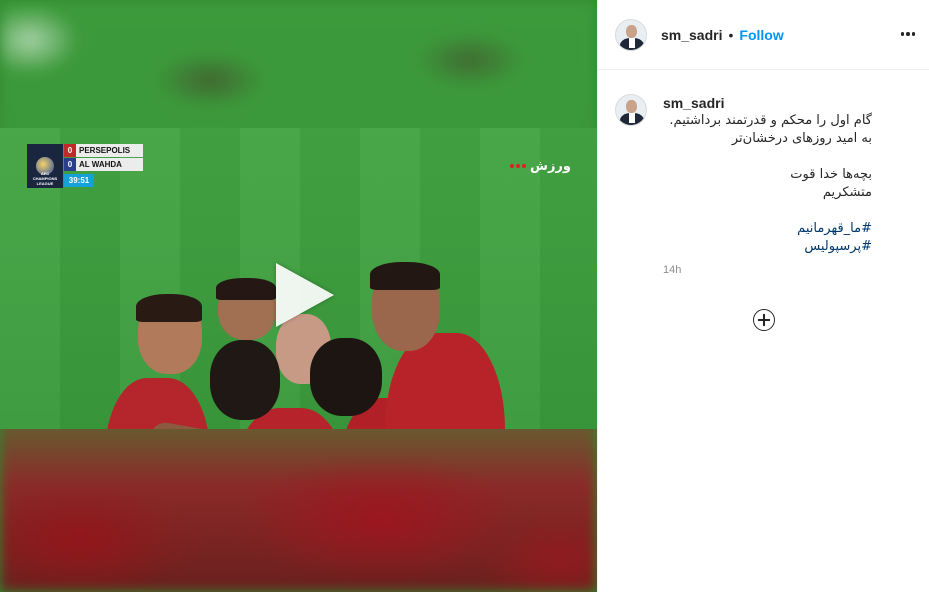  What do you see at coordinates (788, 270) in the screenshot?
I see `post-timestamp: 14h` at bounding box center [788, 270].